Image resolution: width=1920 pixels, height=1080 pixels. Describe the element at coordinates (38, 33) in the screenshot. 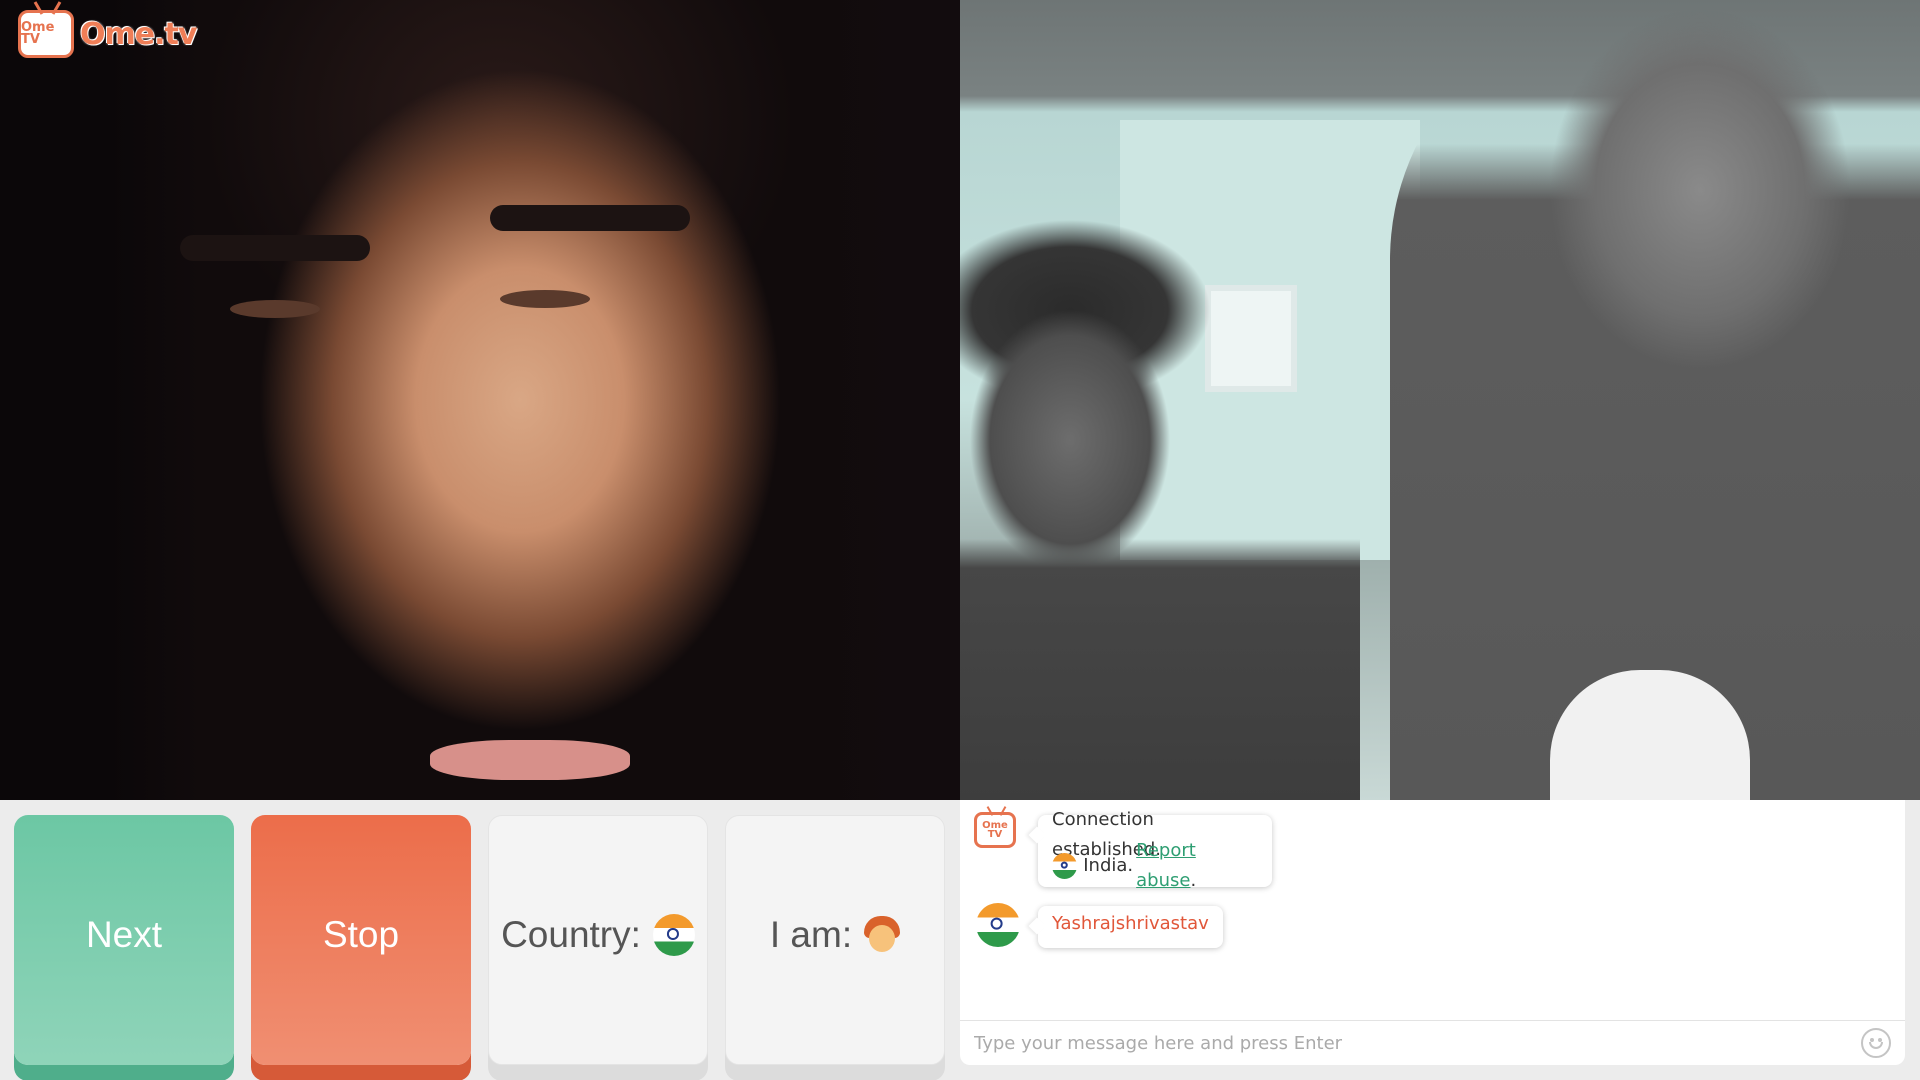

I see `logo-icon-text: Ome TV` at that location.